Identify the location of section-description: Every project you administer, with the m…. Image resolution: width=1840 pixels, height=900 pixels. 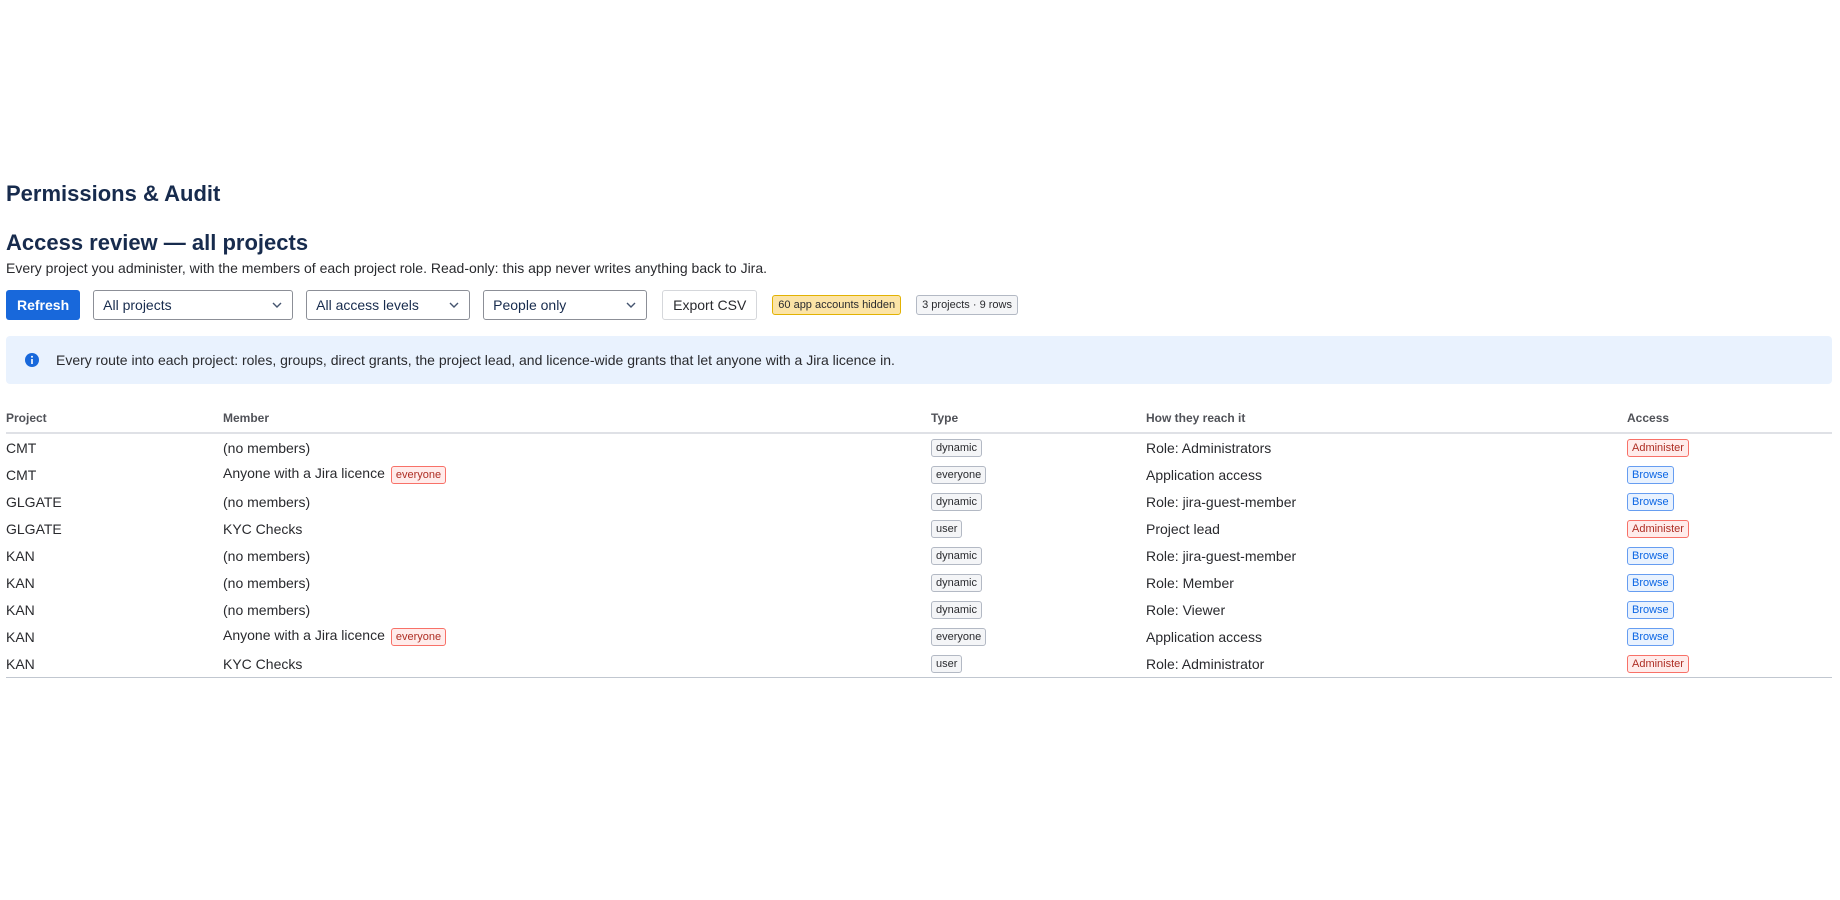
(387, 268).